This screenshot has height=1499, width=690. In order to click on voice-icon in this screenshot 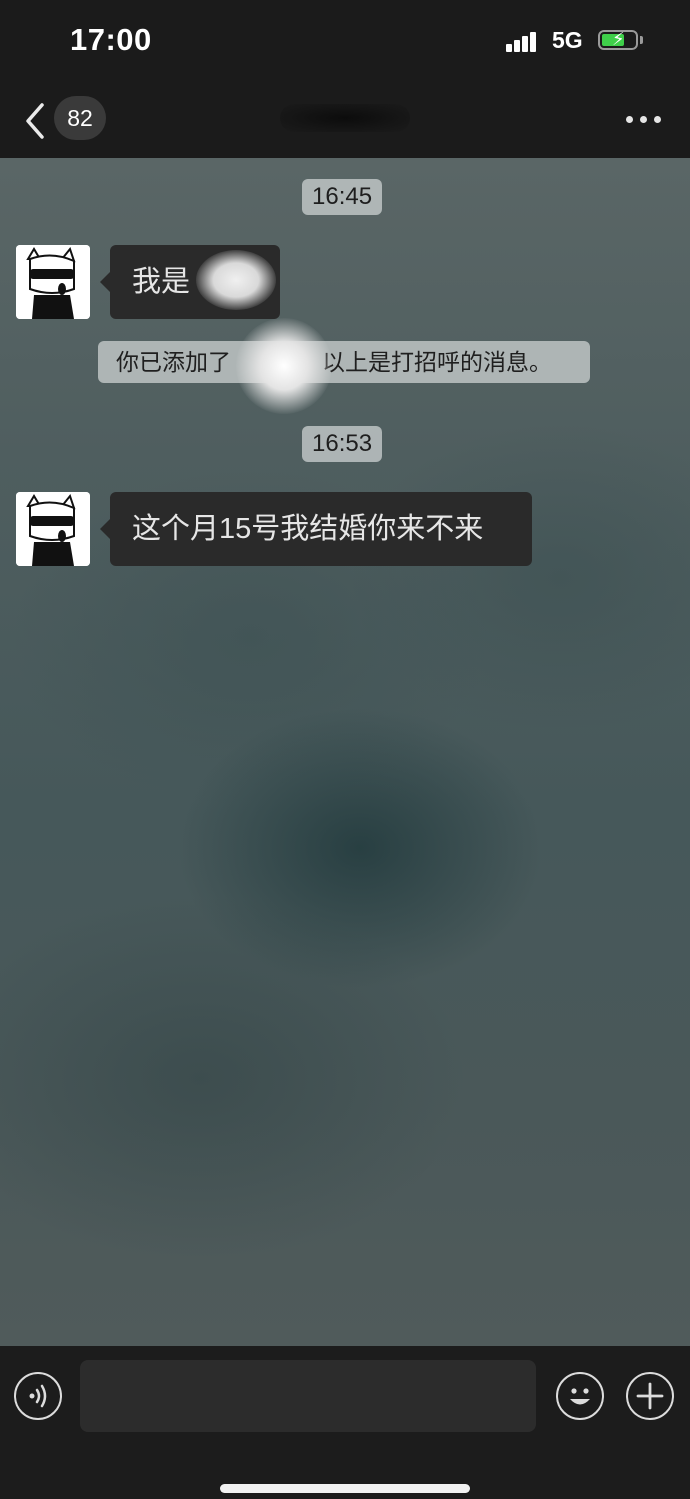, I will do `click(38, 1396)`.